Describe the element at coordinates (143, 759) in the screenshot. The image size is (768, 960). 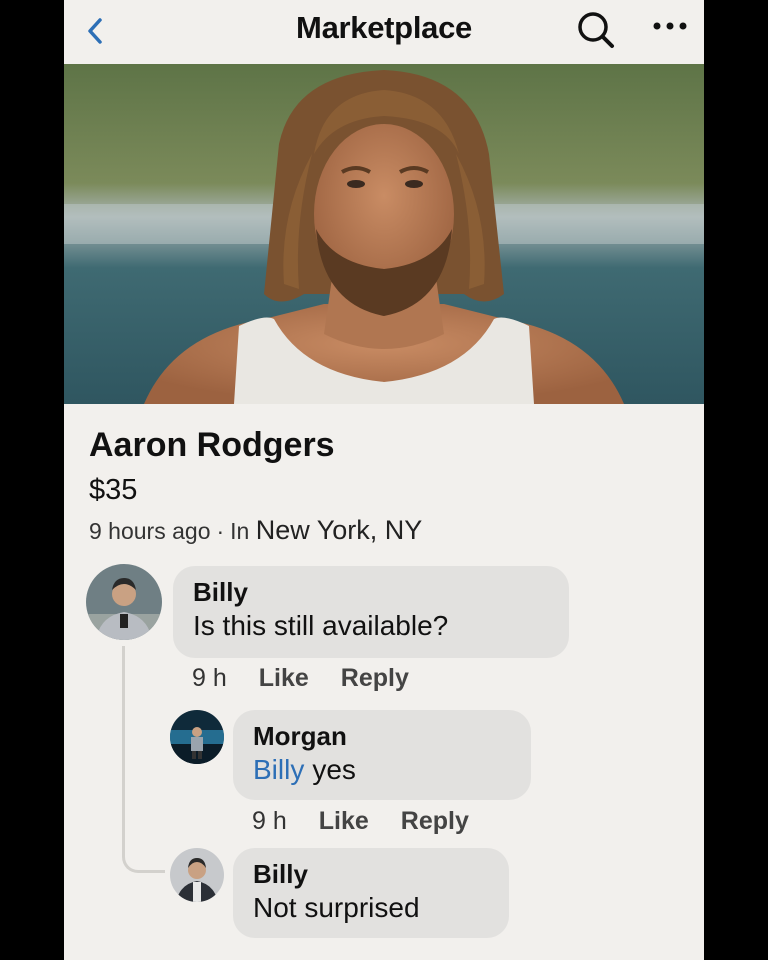
I see `thread-connector` at that location.